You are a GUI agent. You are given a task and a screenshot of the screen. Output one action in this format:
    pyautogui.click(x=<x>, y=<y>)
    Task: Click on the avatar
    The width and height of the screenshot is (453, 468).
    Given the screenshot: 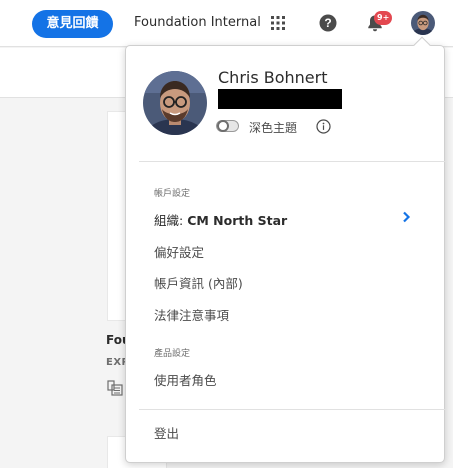 What is the action you would take?
    pyautogui.click(x=423, y=23)
    